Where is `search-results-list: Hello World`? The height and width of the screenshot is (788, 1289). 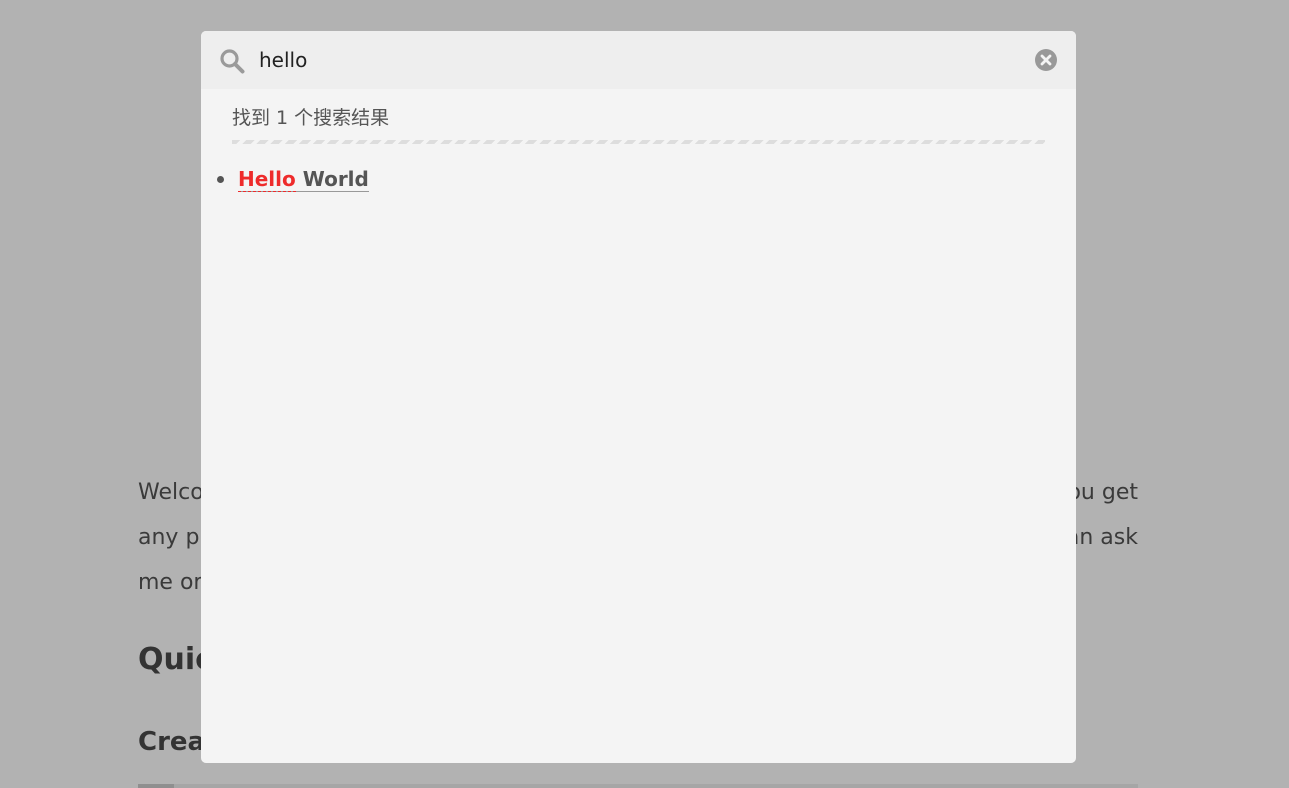
search-results-list: Hello World is located at coordinates (285, 179).